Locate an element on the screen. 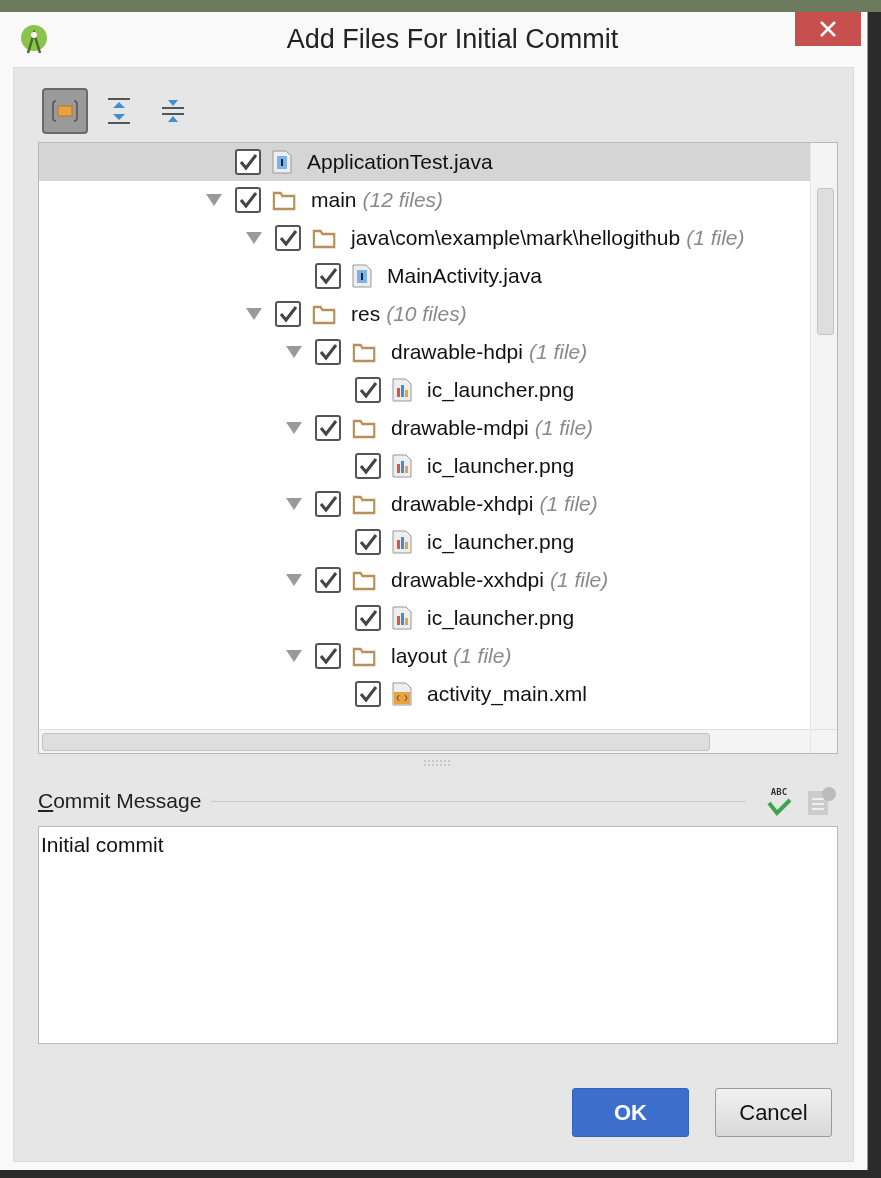  file-name: res is located at coordinates (366, 314).